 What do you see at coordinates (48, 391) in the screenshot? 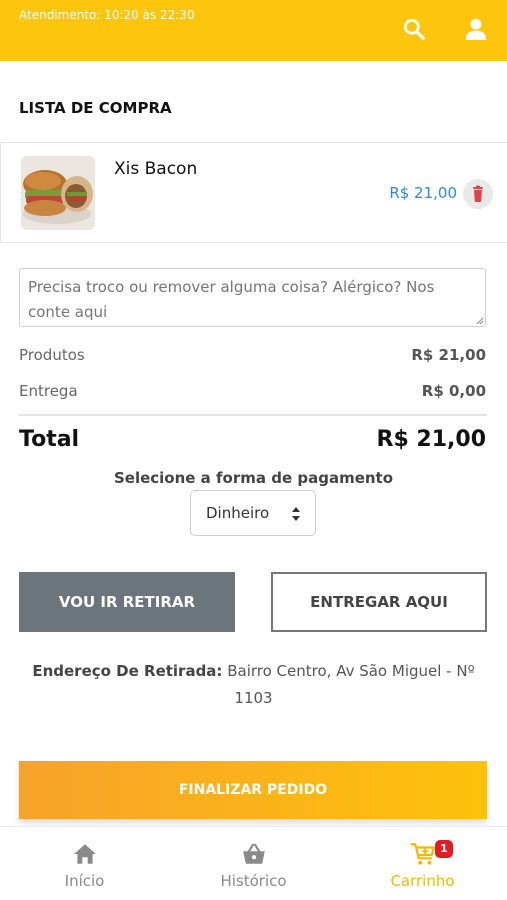
I see `delivery-label: Entrega` at bounding box center [48, 391].